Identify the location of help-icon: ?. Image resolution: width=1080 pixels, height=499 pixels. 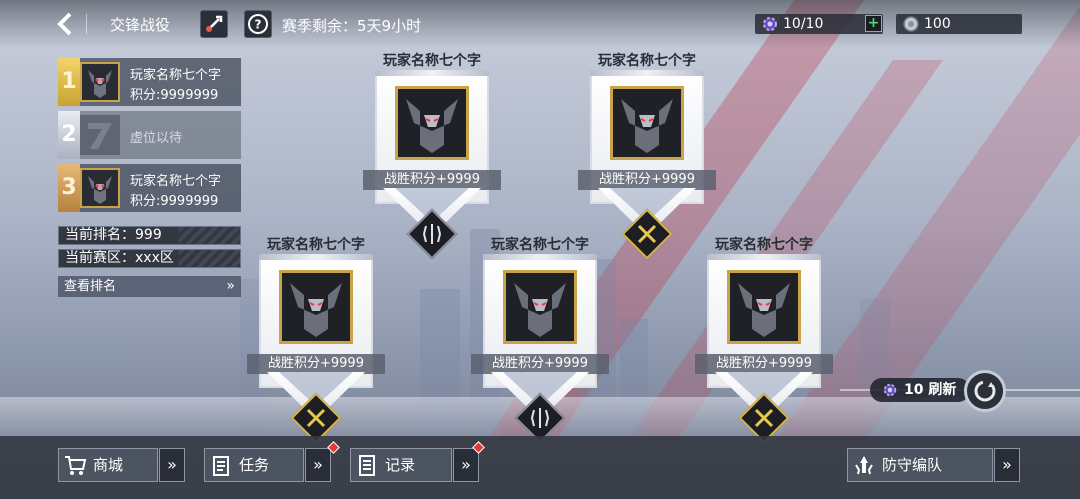
(258, 24).